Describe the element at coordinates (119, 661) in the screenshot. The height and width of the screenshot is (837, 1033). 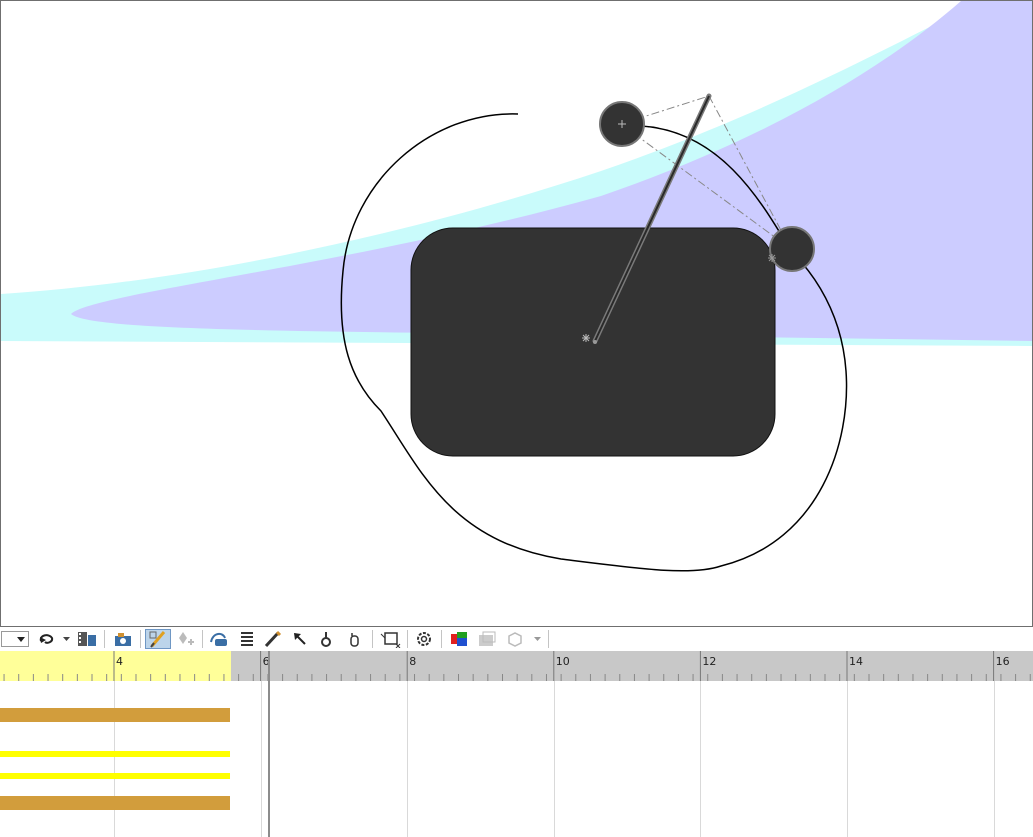
I see `ruler-tick-label: 4` at that location.